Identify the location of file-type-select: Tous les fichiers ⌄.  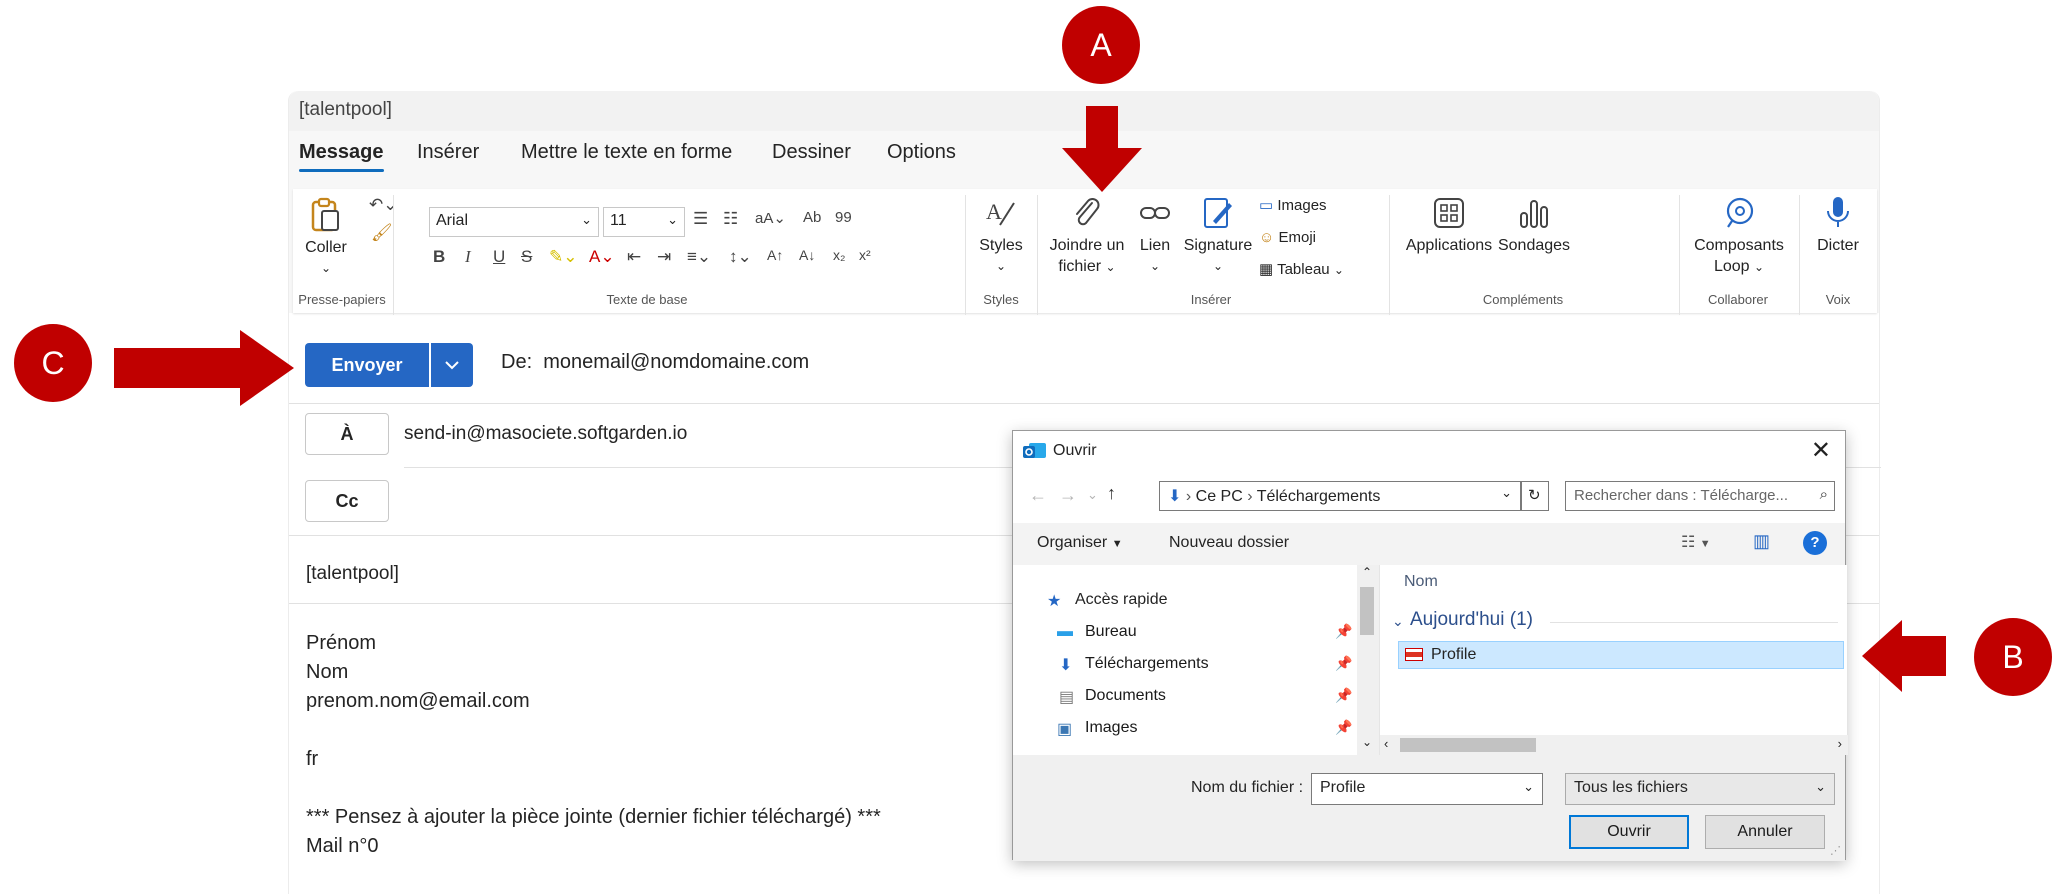
(1700, 789).